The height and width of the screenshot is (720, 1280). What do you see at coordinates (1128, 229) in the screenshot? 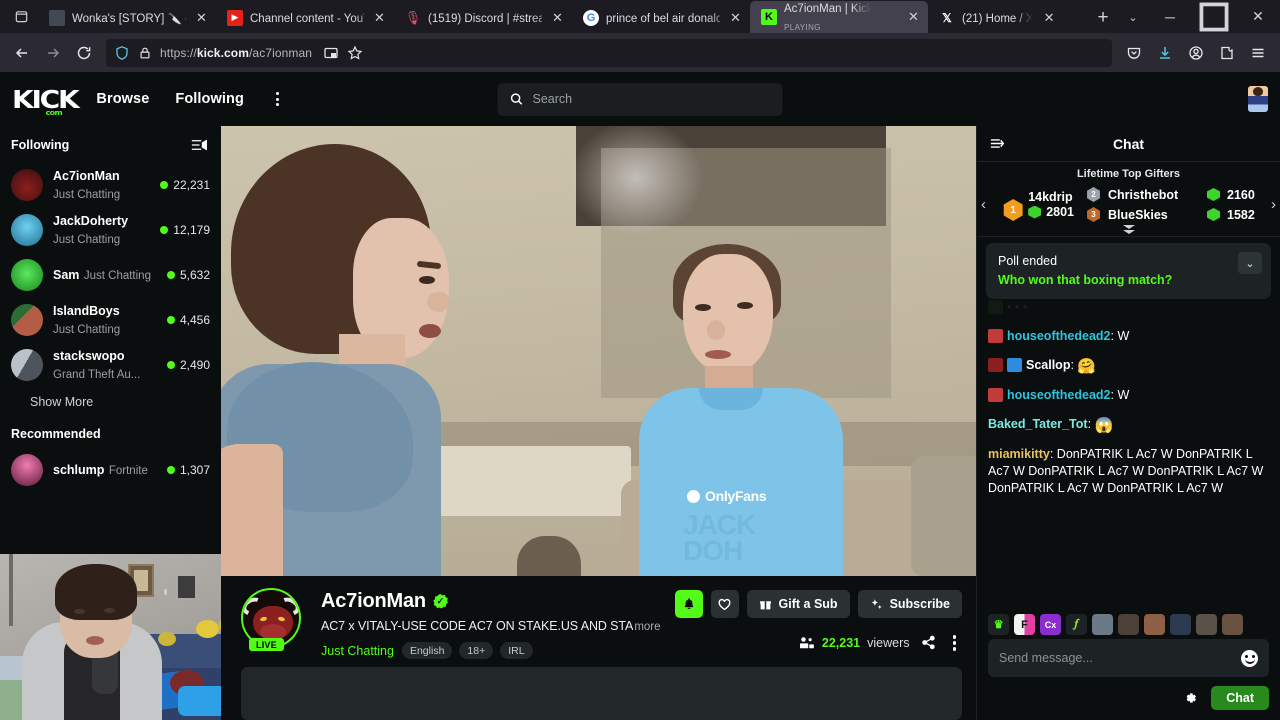
I see `collapse-gifters-icon` at bounding box center [1128, 229].